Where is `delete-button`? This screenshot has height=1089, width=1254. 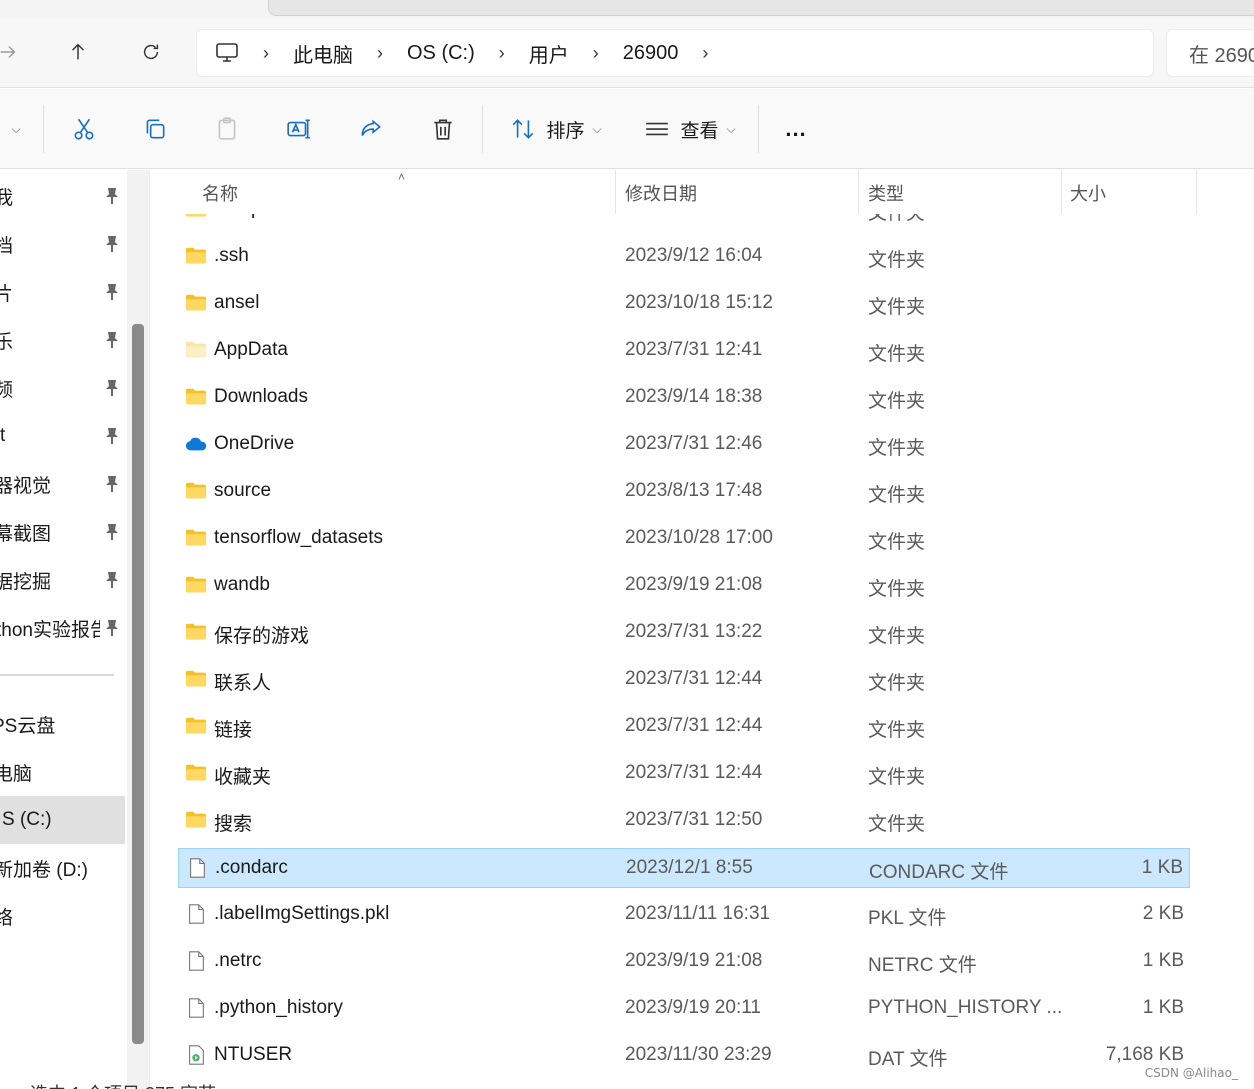 delete-button is located at coordinates (443, 129).